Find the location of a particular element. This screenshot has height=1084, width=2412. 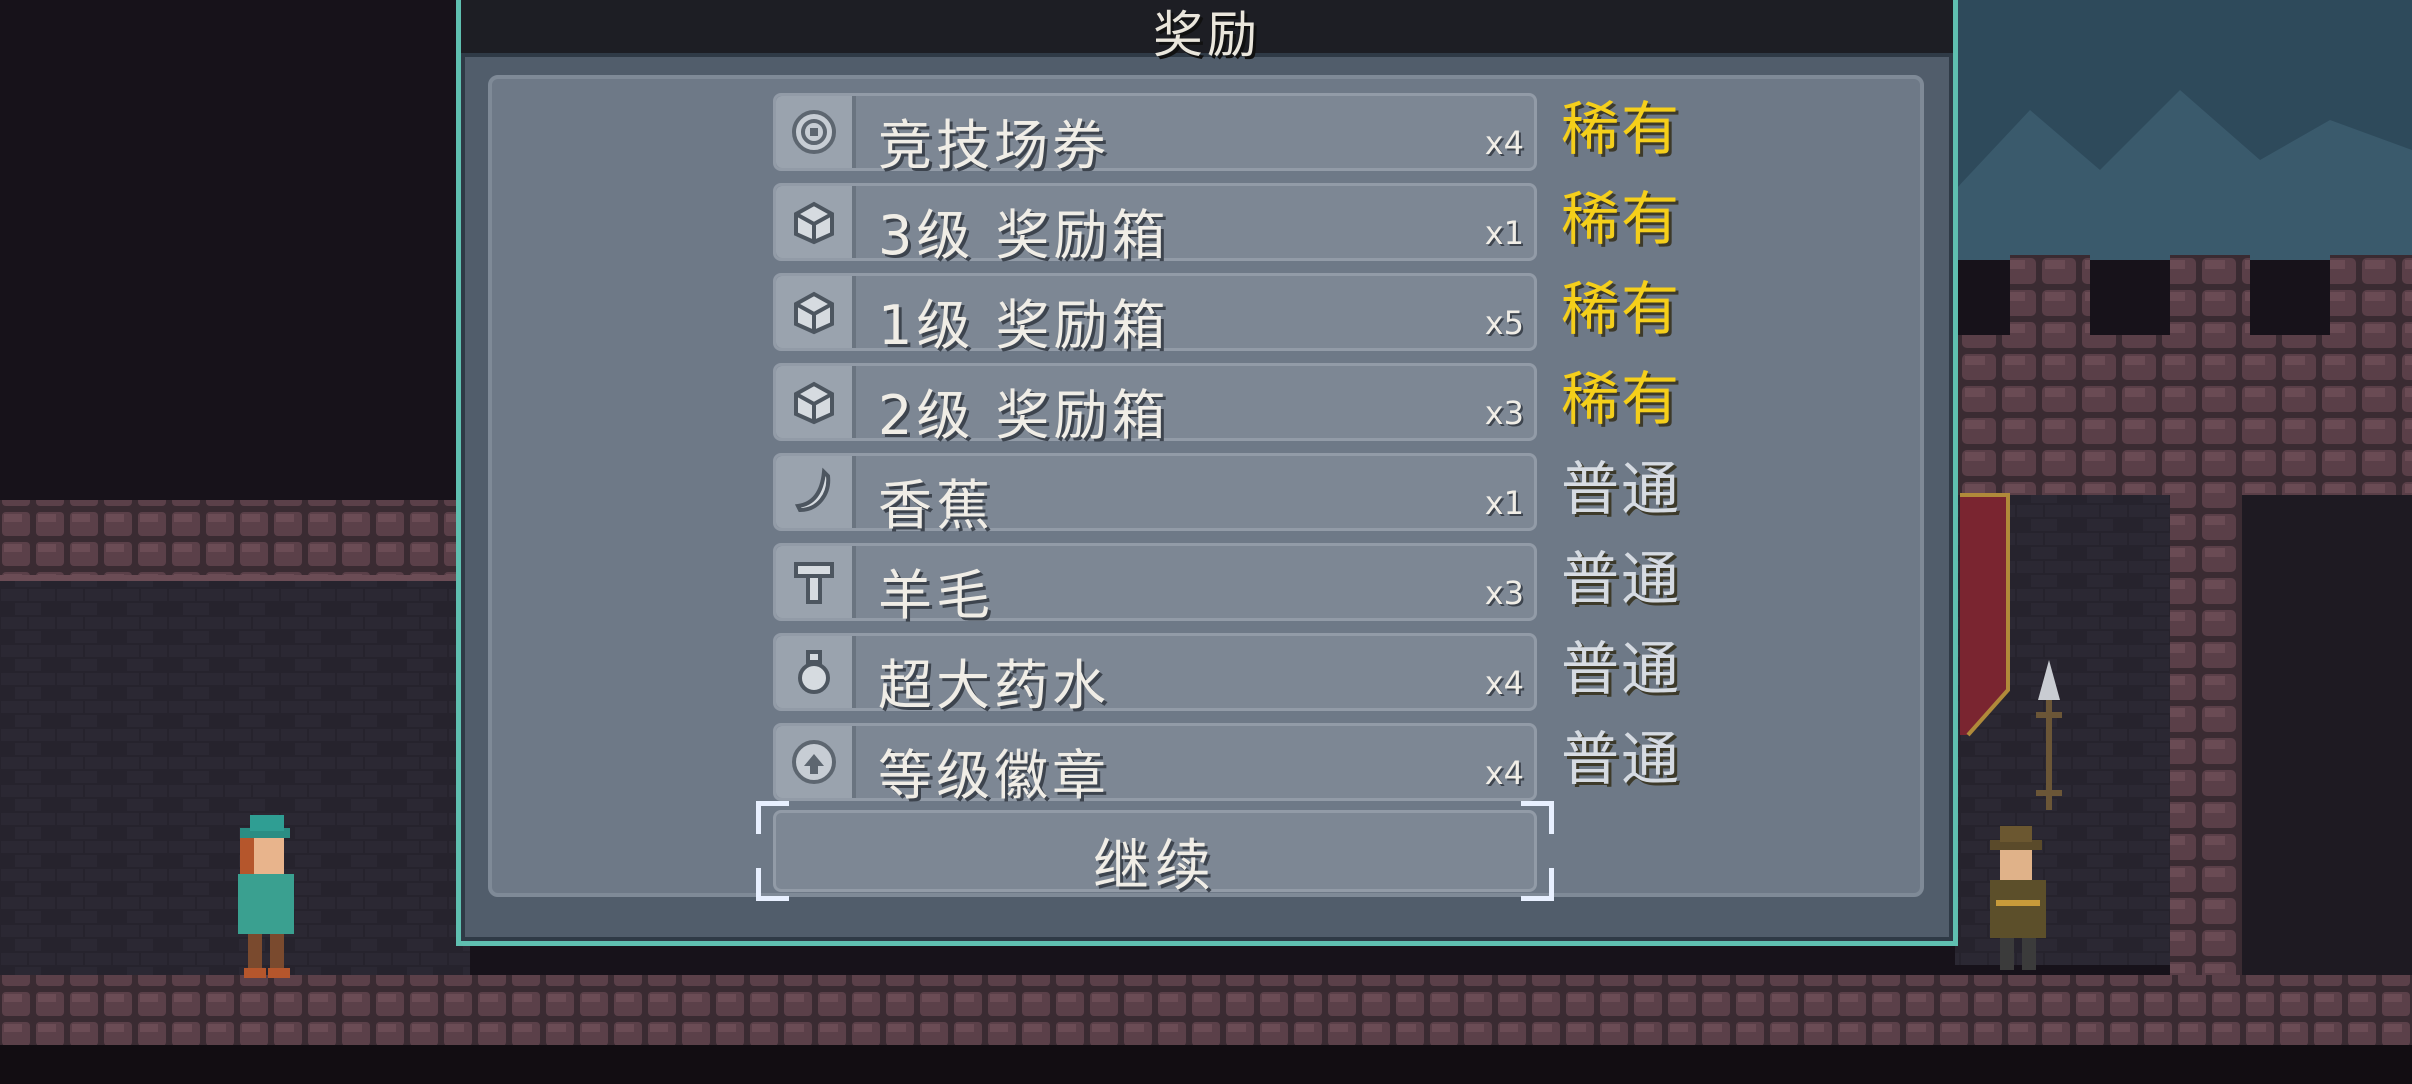

reward-item: 羊毛 x3 is located at coordinates (1155, 585).